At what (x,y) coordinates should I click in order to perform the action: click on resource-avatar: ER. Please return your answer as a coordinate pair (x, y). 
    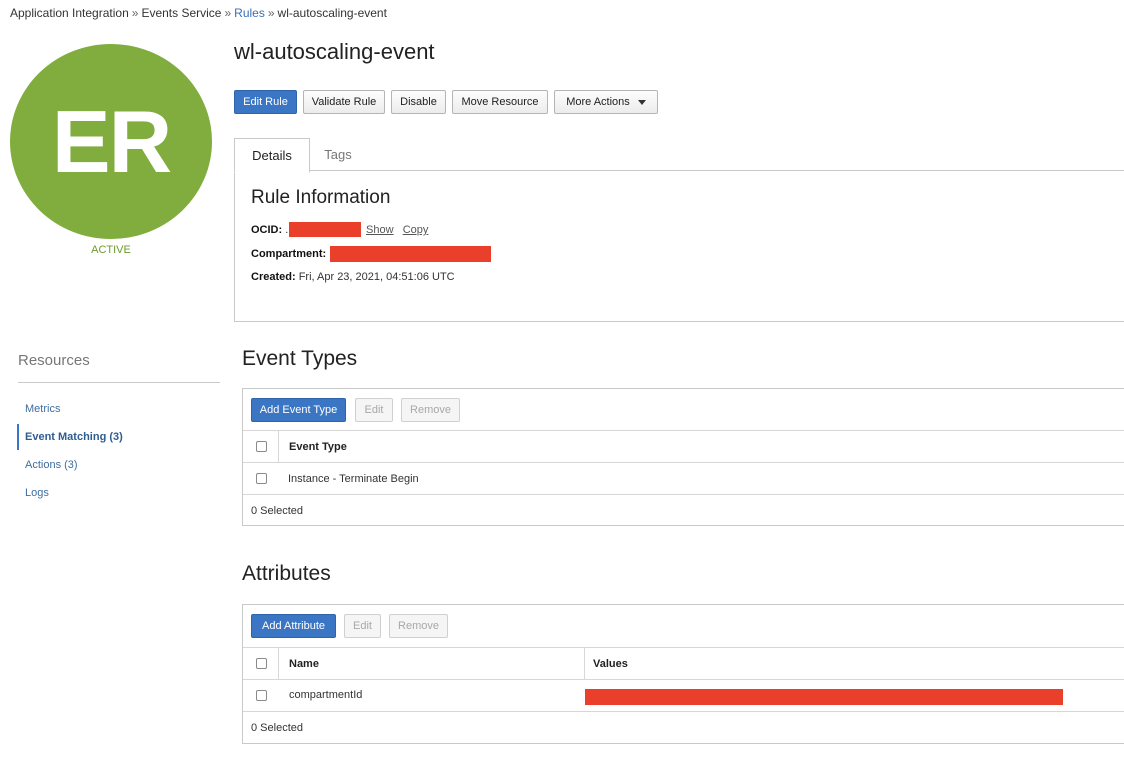
    Looking at the image, I should click on (111, 141).